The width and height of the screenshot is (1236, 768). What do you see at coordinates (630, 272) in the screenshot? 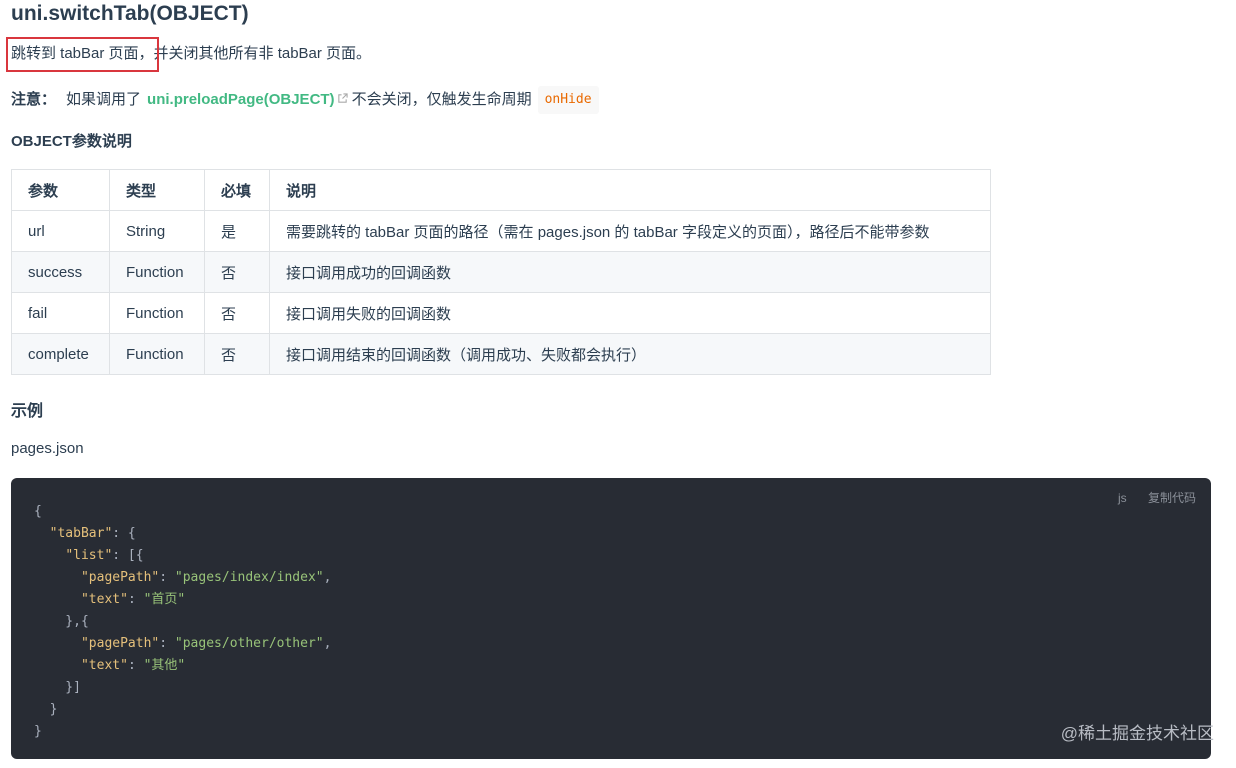
I see `cell-desc: 接口调用成功的回调函数` at bounding box center [630, 272].